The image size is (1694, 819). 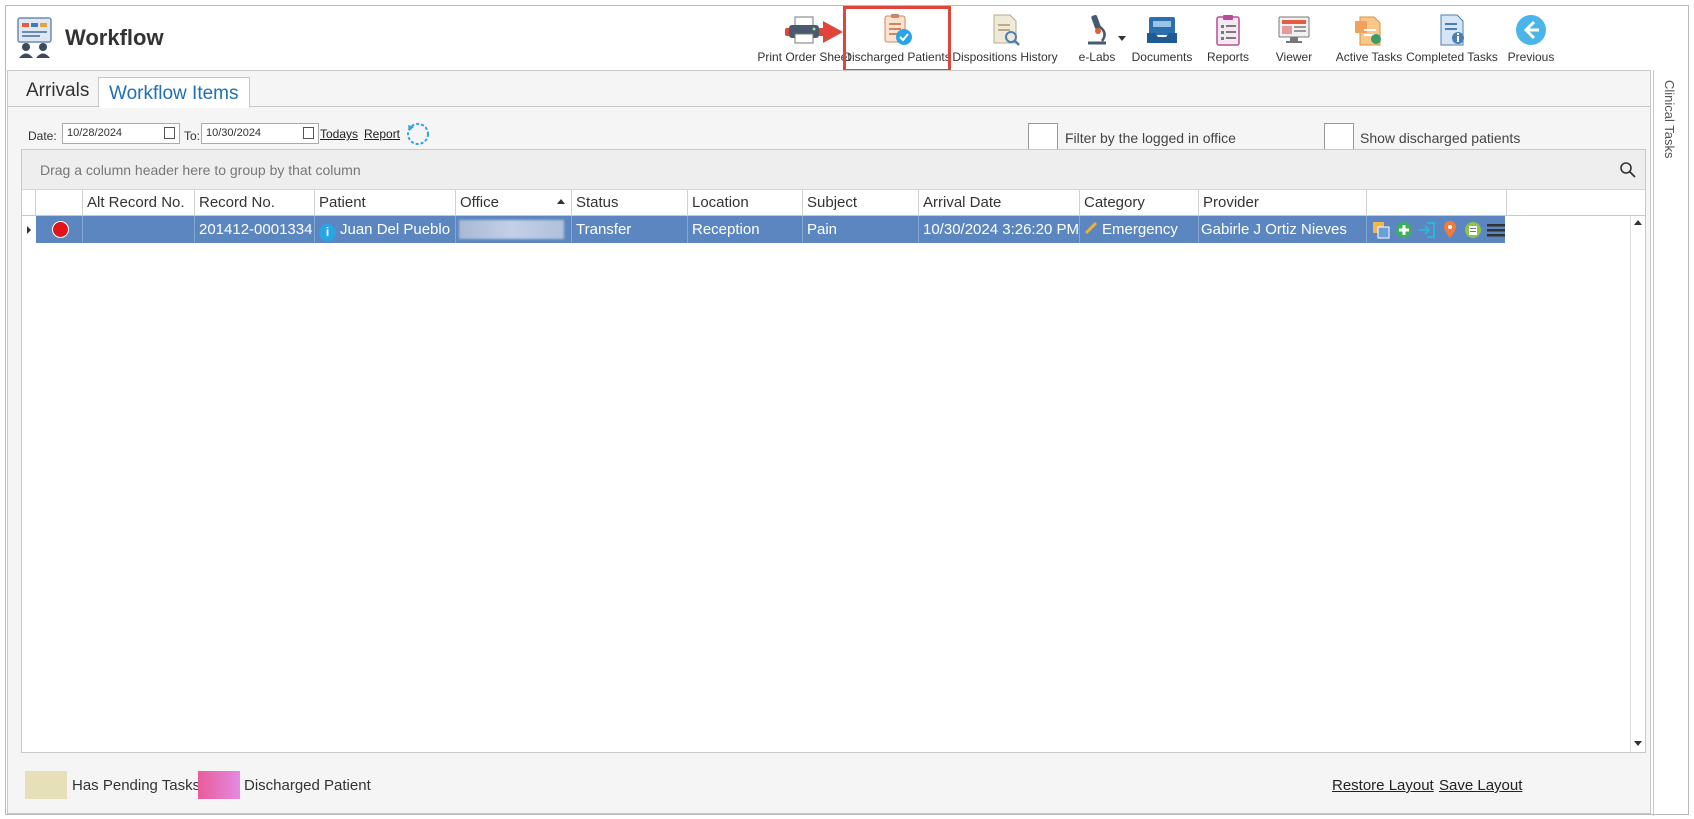 What do you see at coordinates (382, 134) in the screenshot?
I see `report-link: Report` at bounding box center [382, 134].